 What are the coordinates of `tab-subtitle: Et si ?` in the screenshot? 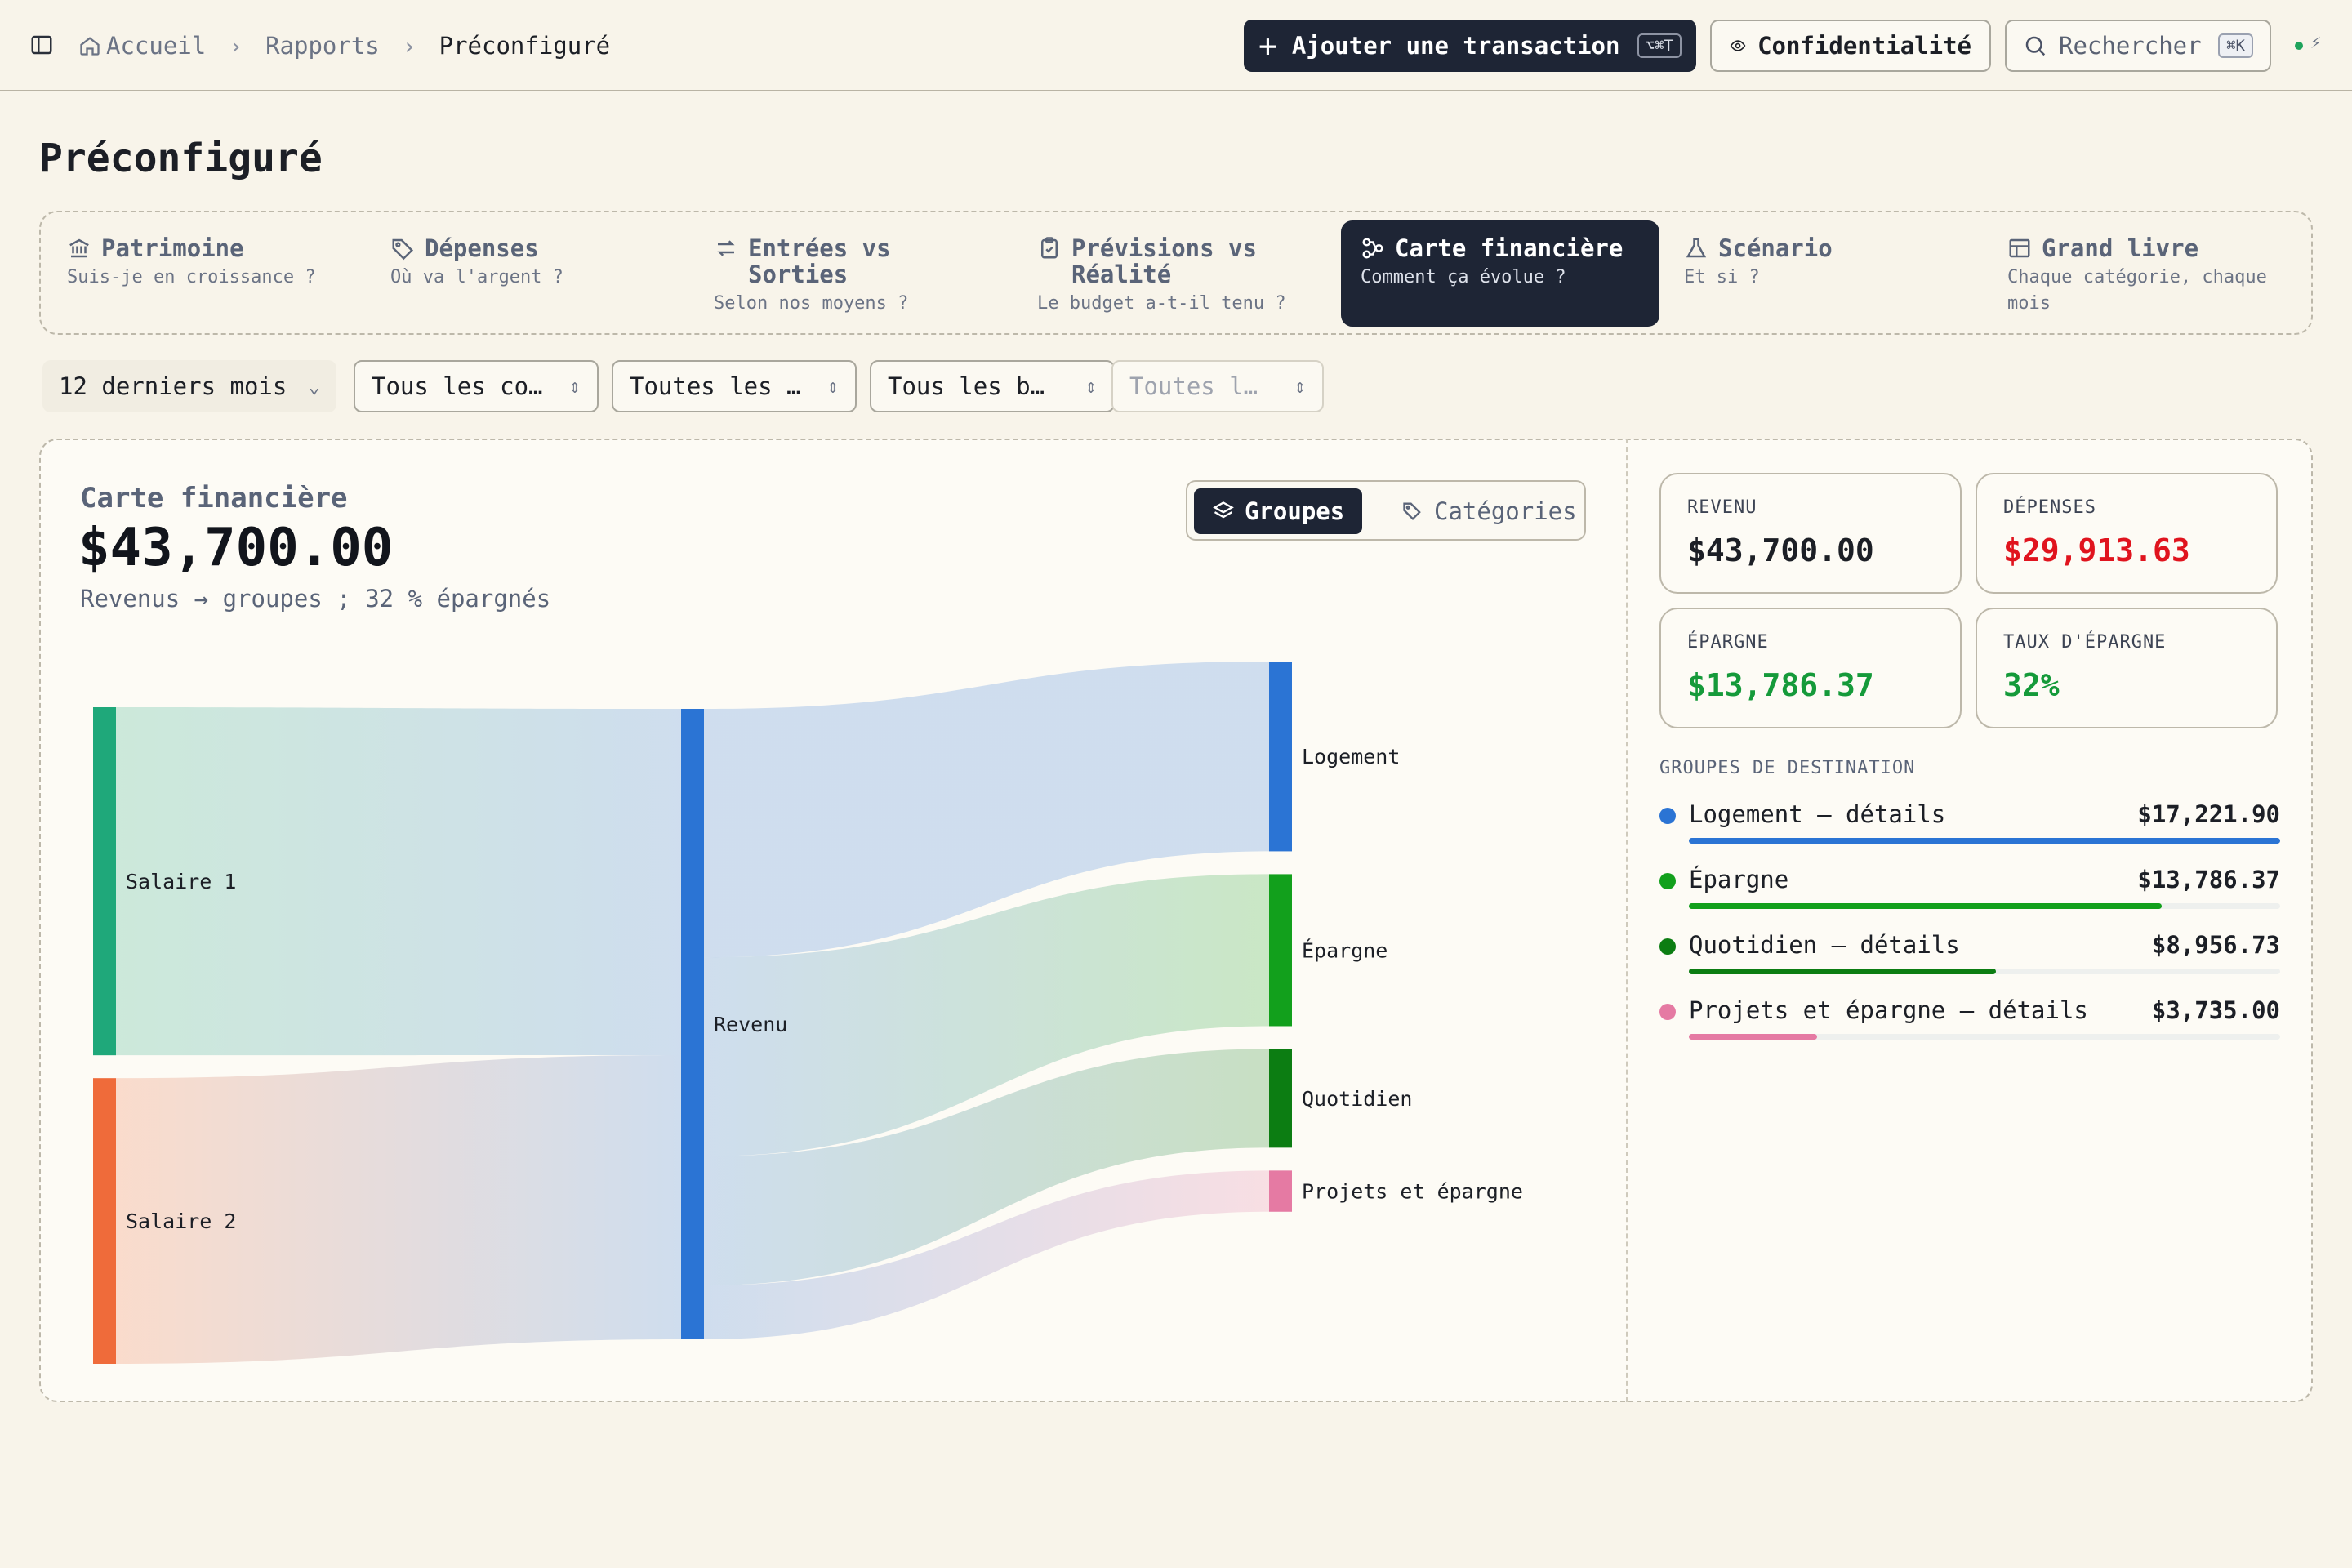 It's located at (1722, 277).